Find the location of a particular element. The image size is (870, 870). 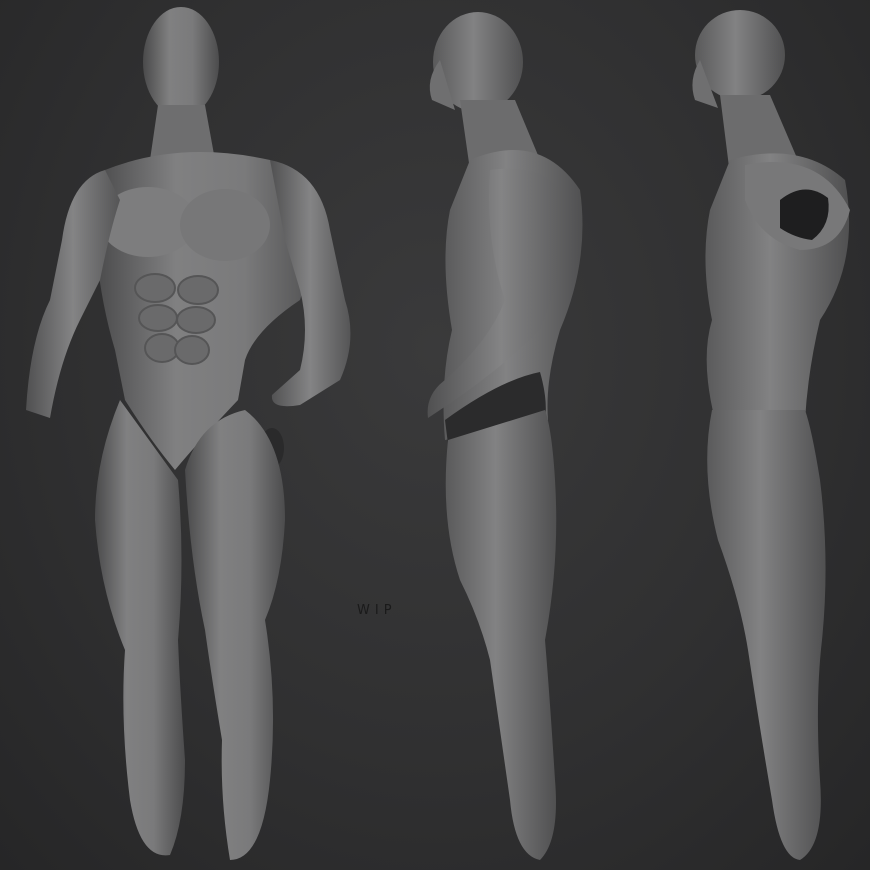

wip-label: WIP is located at coordinates (377, 610).